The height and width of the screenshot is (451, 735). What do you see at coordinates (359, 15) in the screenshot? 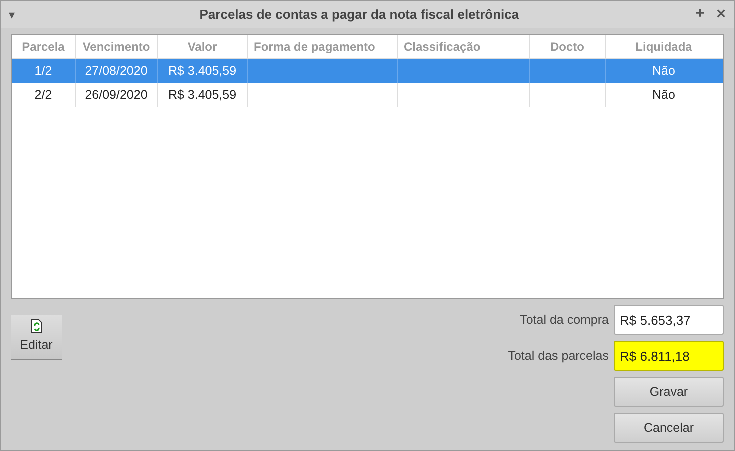
I see `window-title: Parcelas de contas a pagar da nota fiscal eletrônica` at bounding box center [359, 15].